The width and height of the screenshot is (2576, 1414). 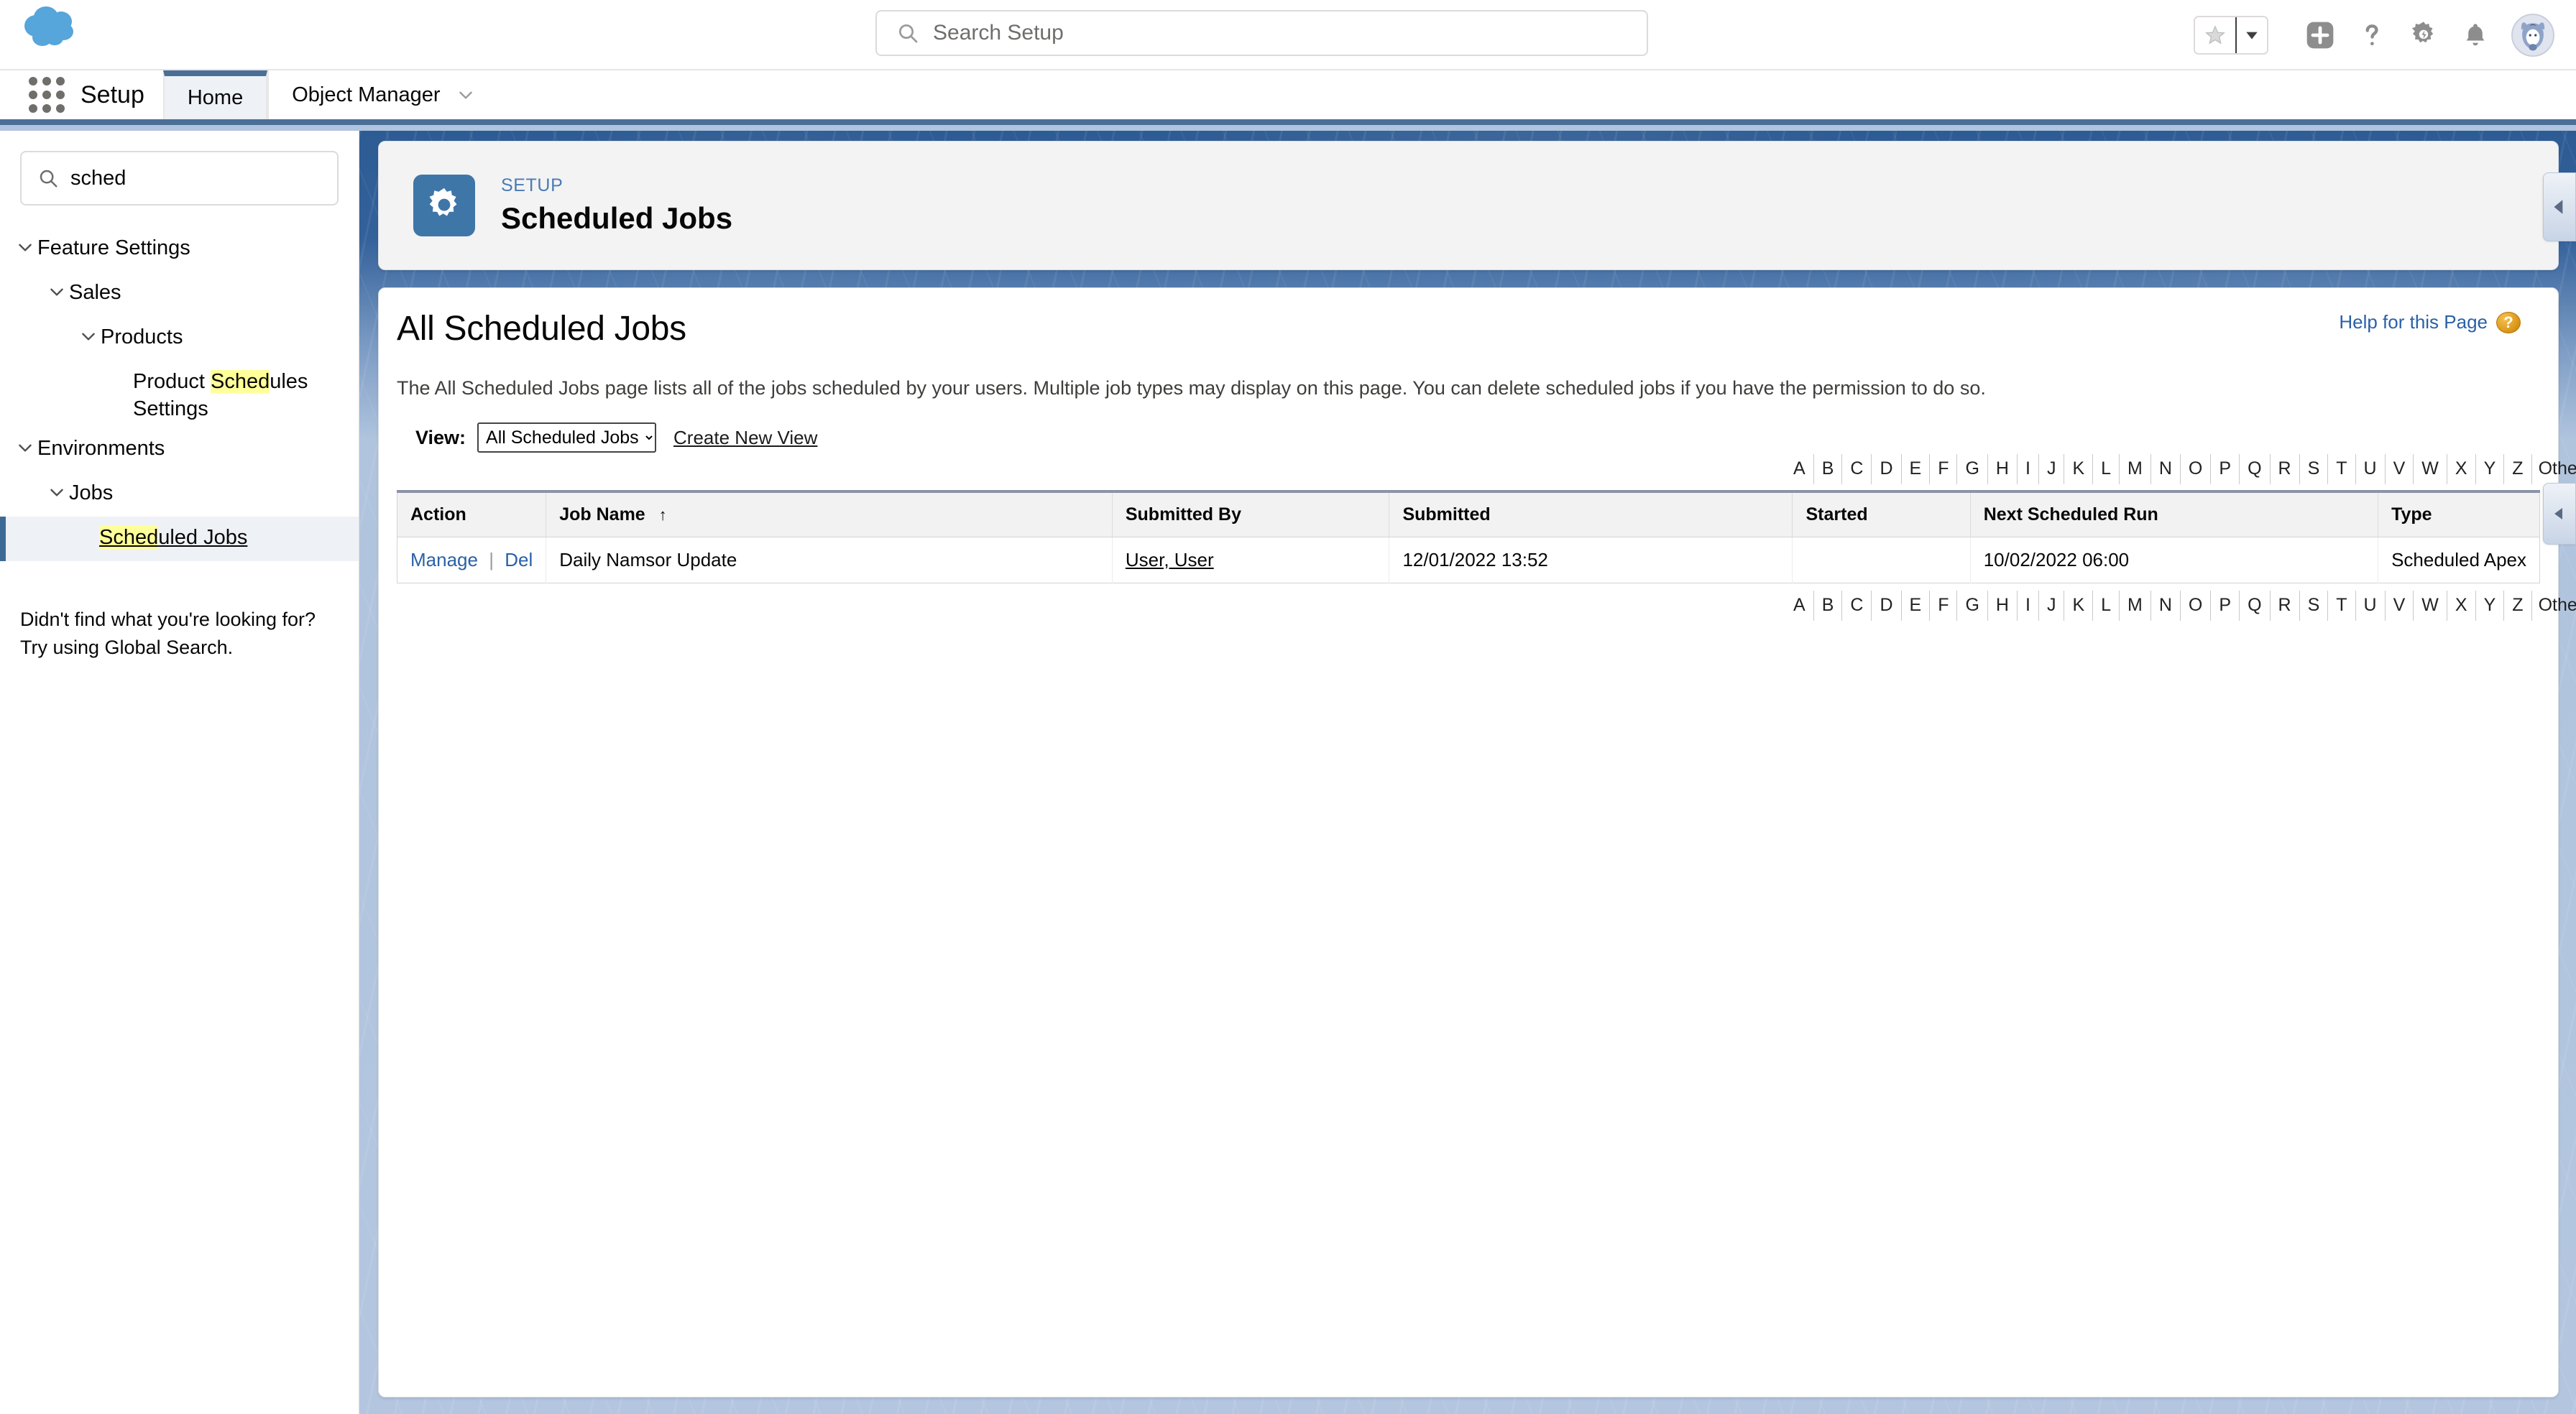 I want to click on column-header-action: Action, so click(x=472, y=514).